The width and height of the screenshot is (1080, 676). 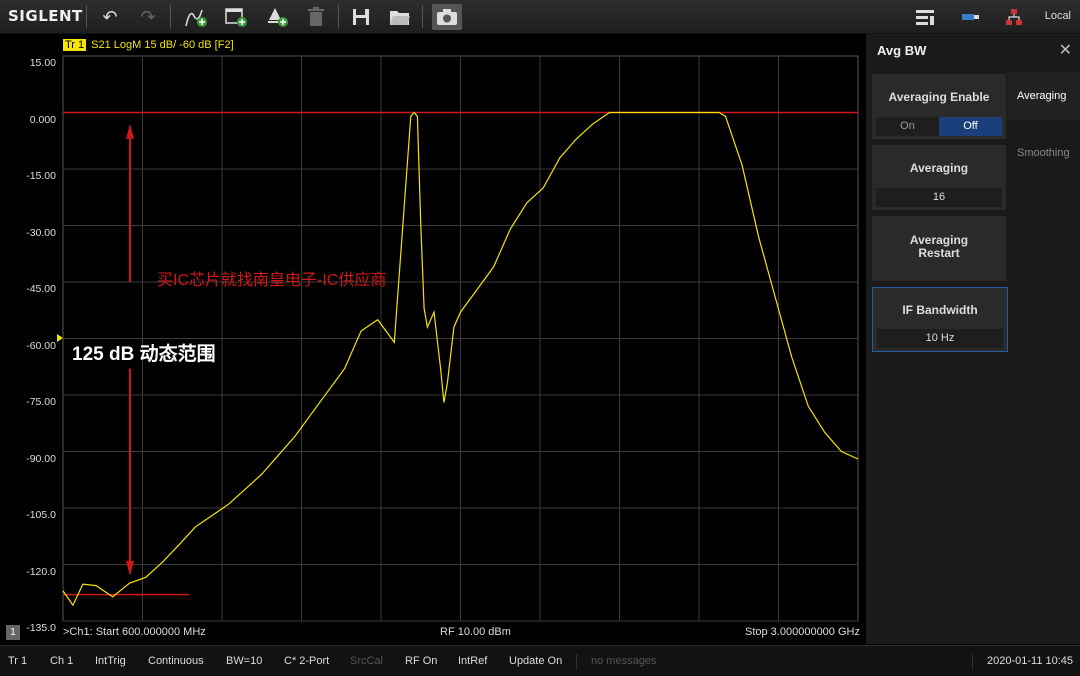 What do you see at coordinates (939, 168) in the screenshot?
I see `averaging-label: Averaging` at bounding box center [939, 168].